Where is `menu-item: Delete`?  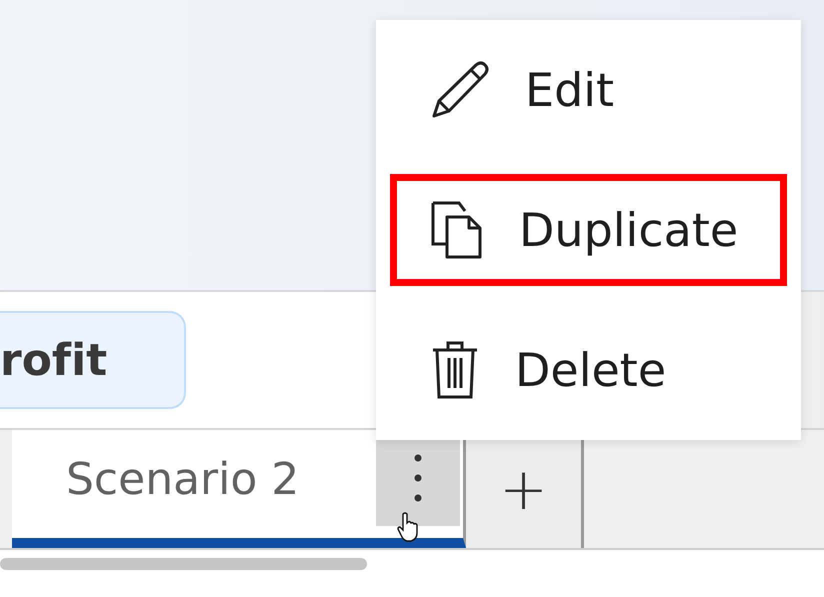 menu-item: Delete is located at coordinates (588, 370).